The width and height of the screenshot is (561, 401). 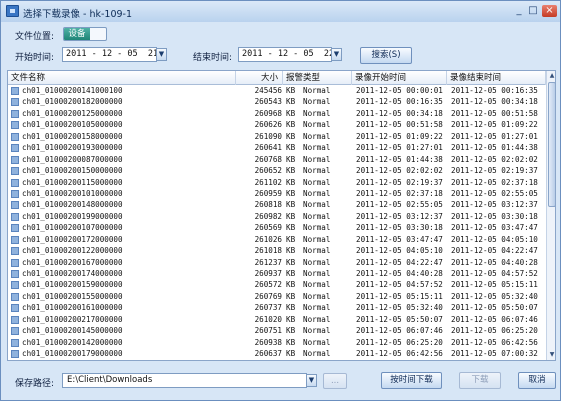 What do you see at coordinates (72, 136) in the screenshot?
I see `file-name-cell: ch01_01000200158000000` at bounding box center [72, 136].